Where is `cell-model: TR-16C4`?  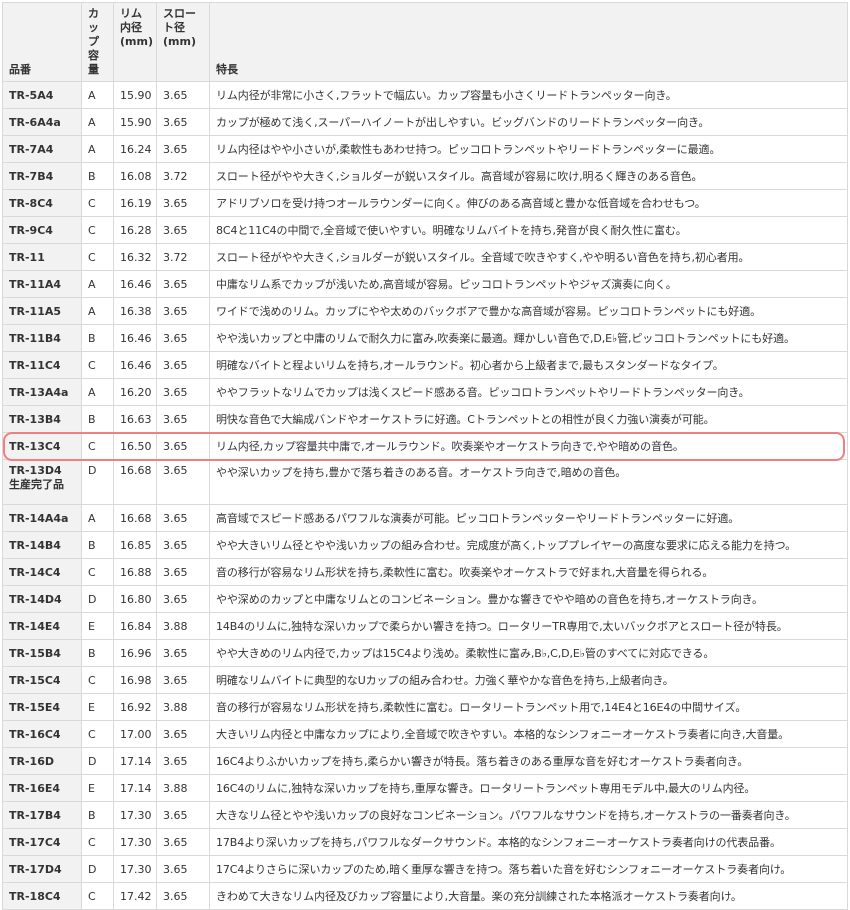
cell-model: TR-16C4 is located at coordinates (42, 734).